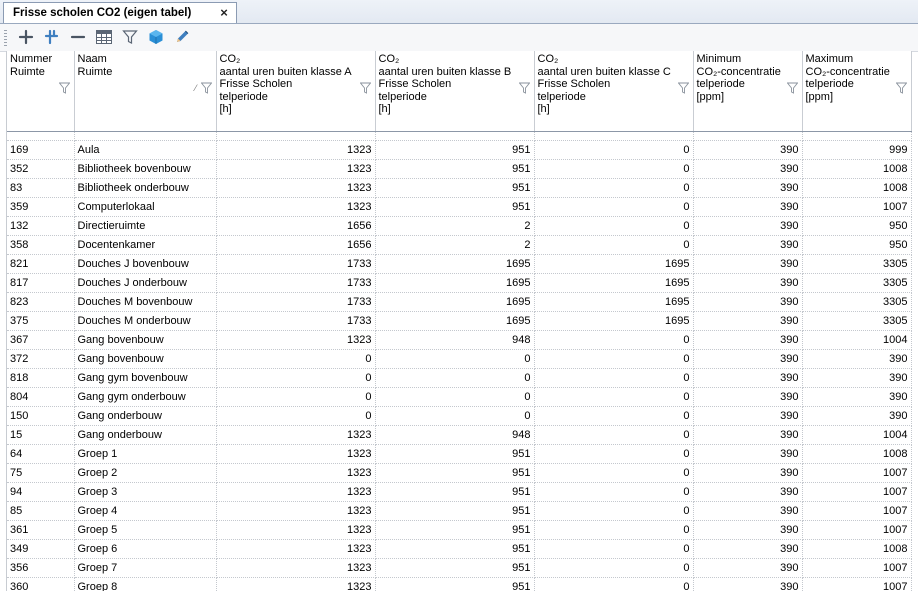  I want to click on filter-icon, so click(130, 37).